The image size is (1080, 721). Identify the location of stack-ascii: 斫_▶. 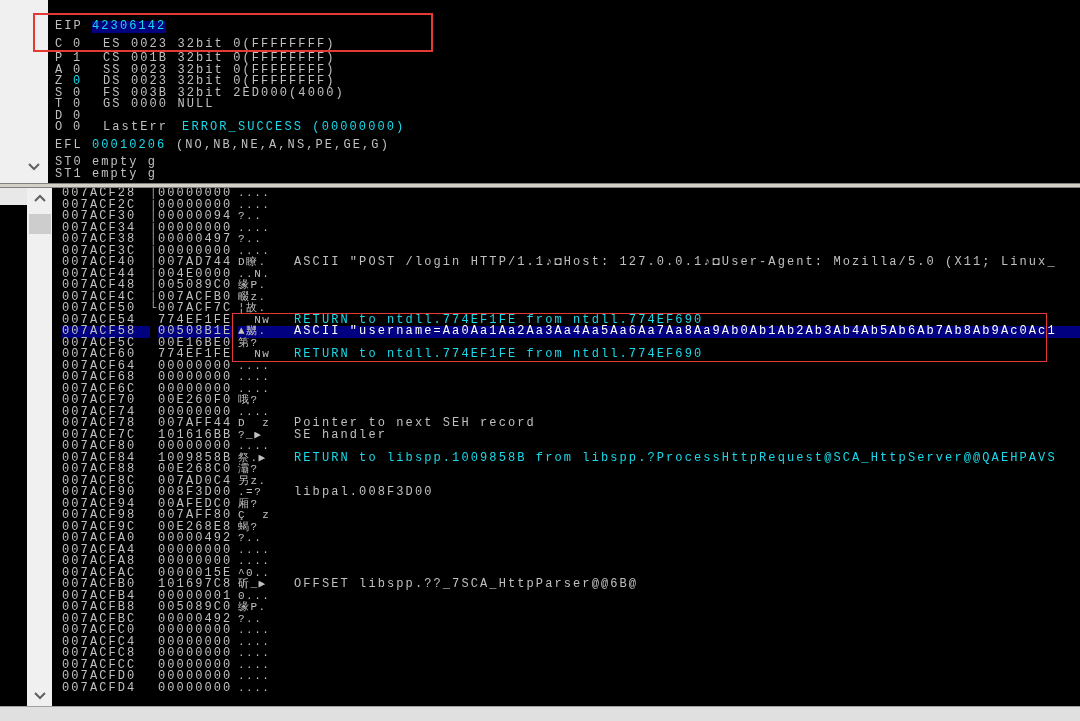
(253, 585).